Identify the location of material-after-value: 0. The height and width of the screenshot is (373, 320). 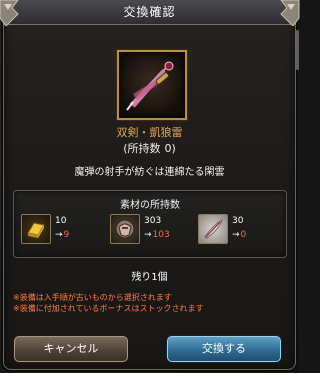
(243, 235).